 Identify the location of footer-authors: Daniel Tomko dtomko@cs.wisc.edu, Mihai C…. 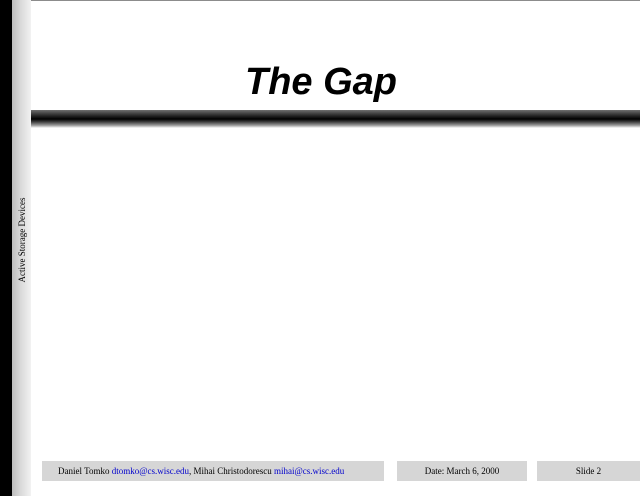
(213, 471).